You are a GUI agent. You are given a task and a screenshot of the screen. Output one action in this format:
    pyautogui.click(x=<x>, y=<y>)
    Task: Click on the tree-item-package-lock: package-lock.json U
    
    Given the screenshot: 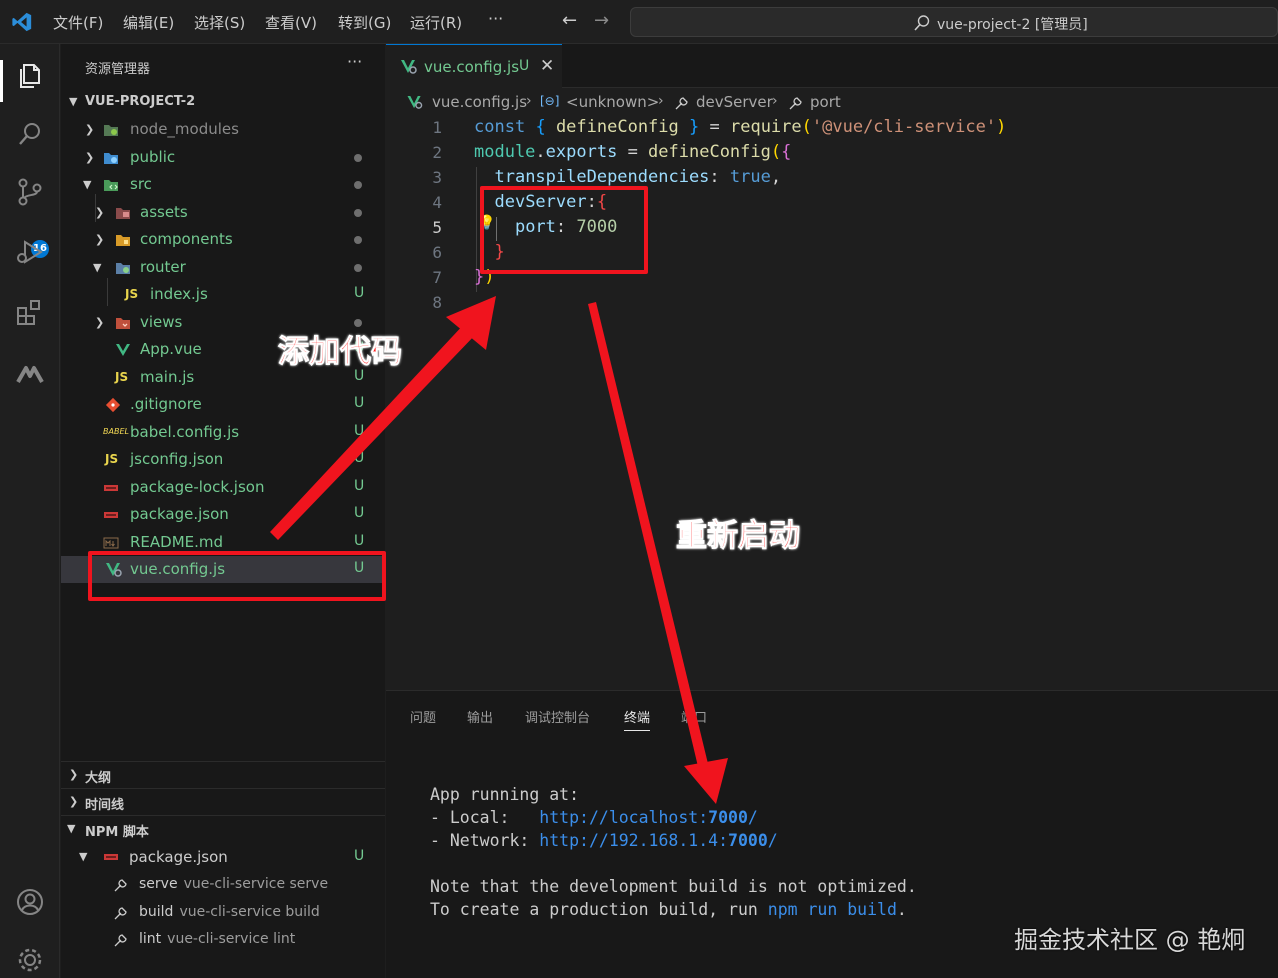 What is the action you would take?
    pyautogui.click(x=223, y=487)
    